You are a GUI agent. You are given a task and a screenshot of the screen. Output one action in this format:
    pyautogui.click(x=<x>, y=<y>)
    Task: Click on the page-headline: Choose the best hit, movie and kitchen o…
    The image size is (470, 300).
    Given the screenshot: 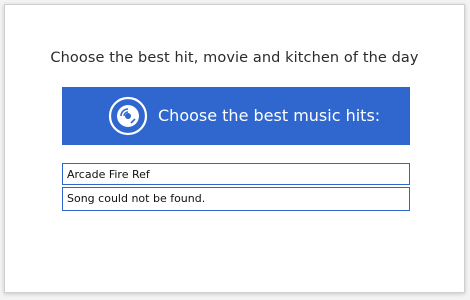 What is the action you would take?
    pyautogui.click(x=234, y=58)
    